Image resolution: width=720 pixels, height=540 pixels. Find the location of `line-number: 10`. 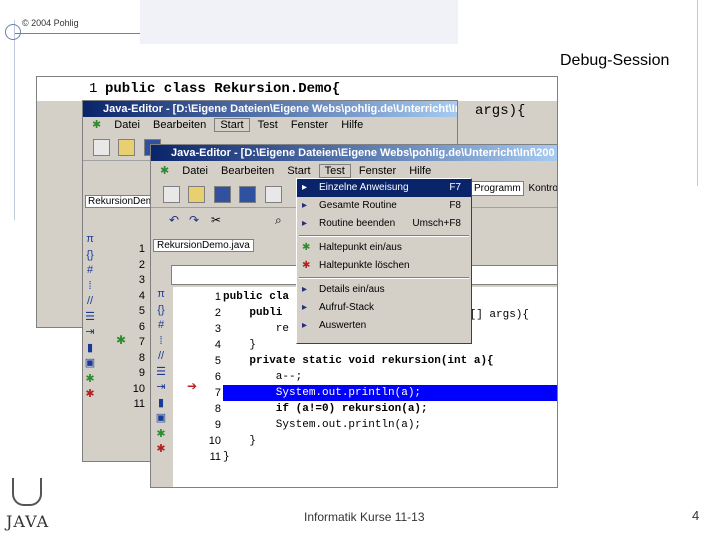

line-number: 10 is located at coordinates (214, 441).